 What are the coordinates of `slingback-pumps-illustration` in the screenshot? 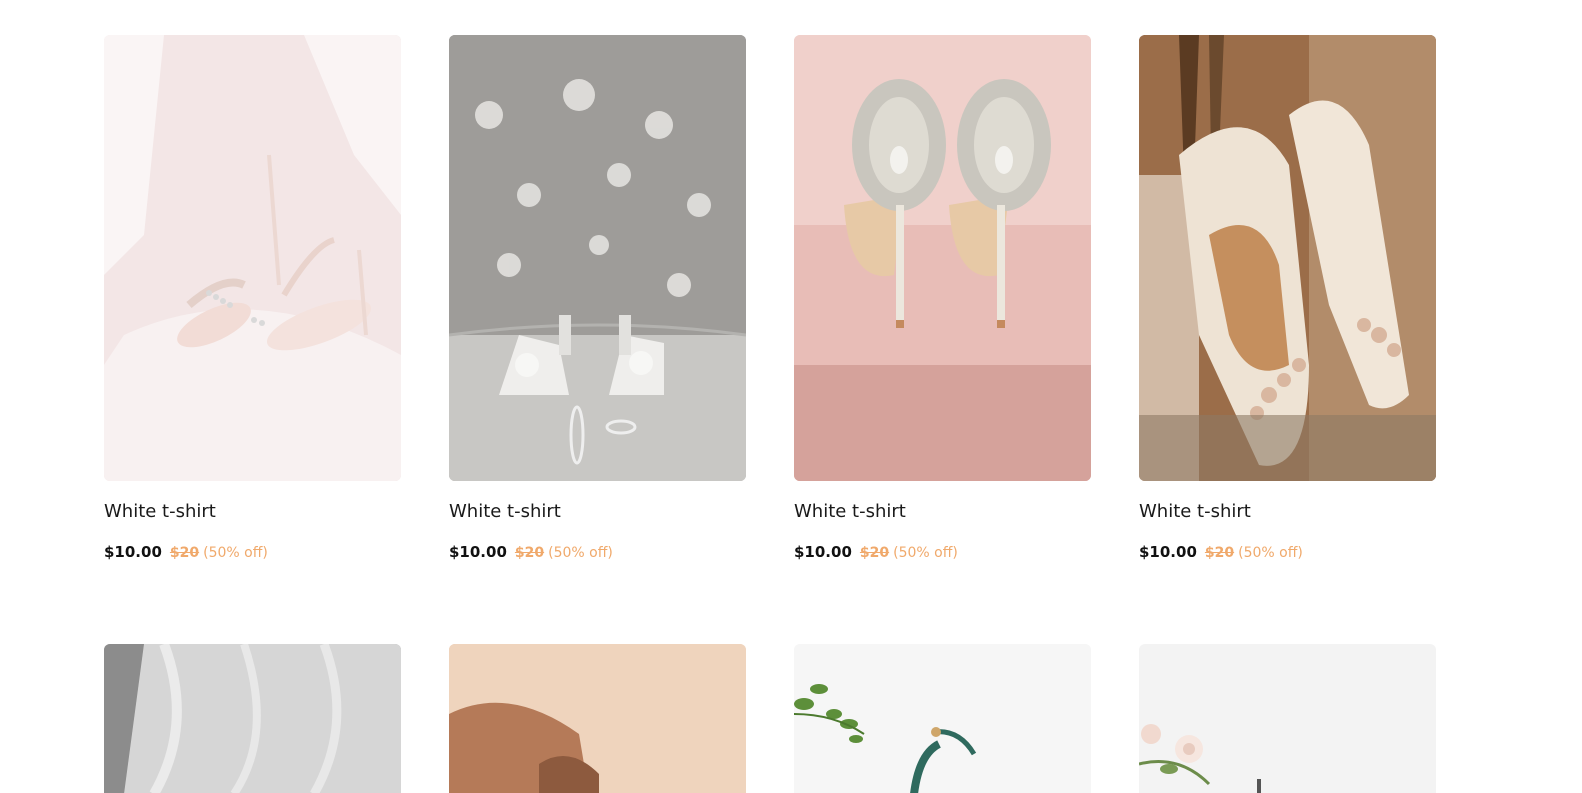 It's located at (1287, 258).